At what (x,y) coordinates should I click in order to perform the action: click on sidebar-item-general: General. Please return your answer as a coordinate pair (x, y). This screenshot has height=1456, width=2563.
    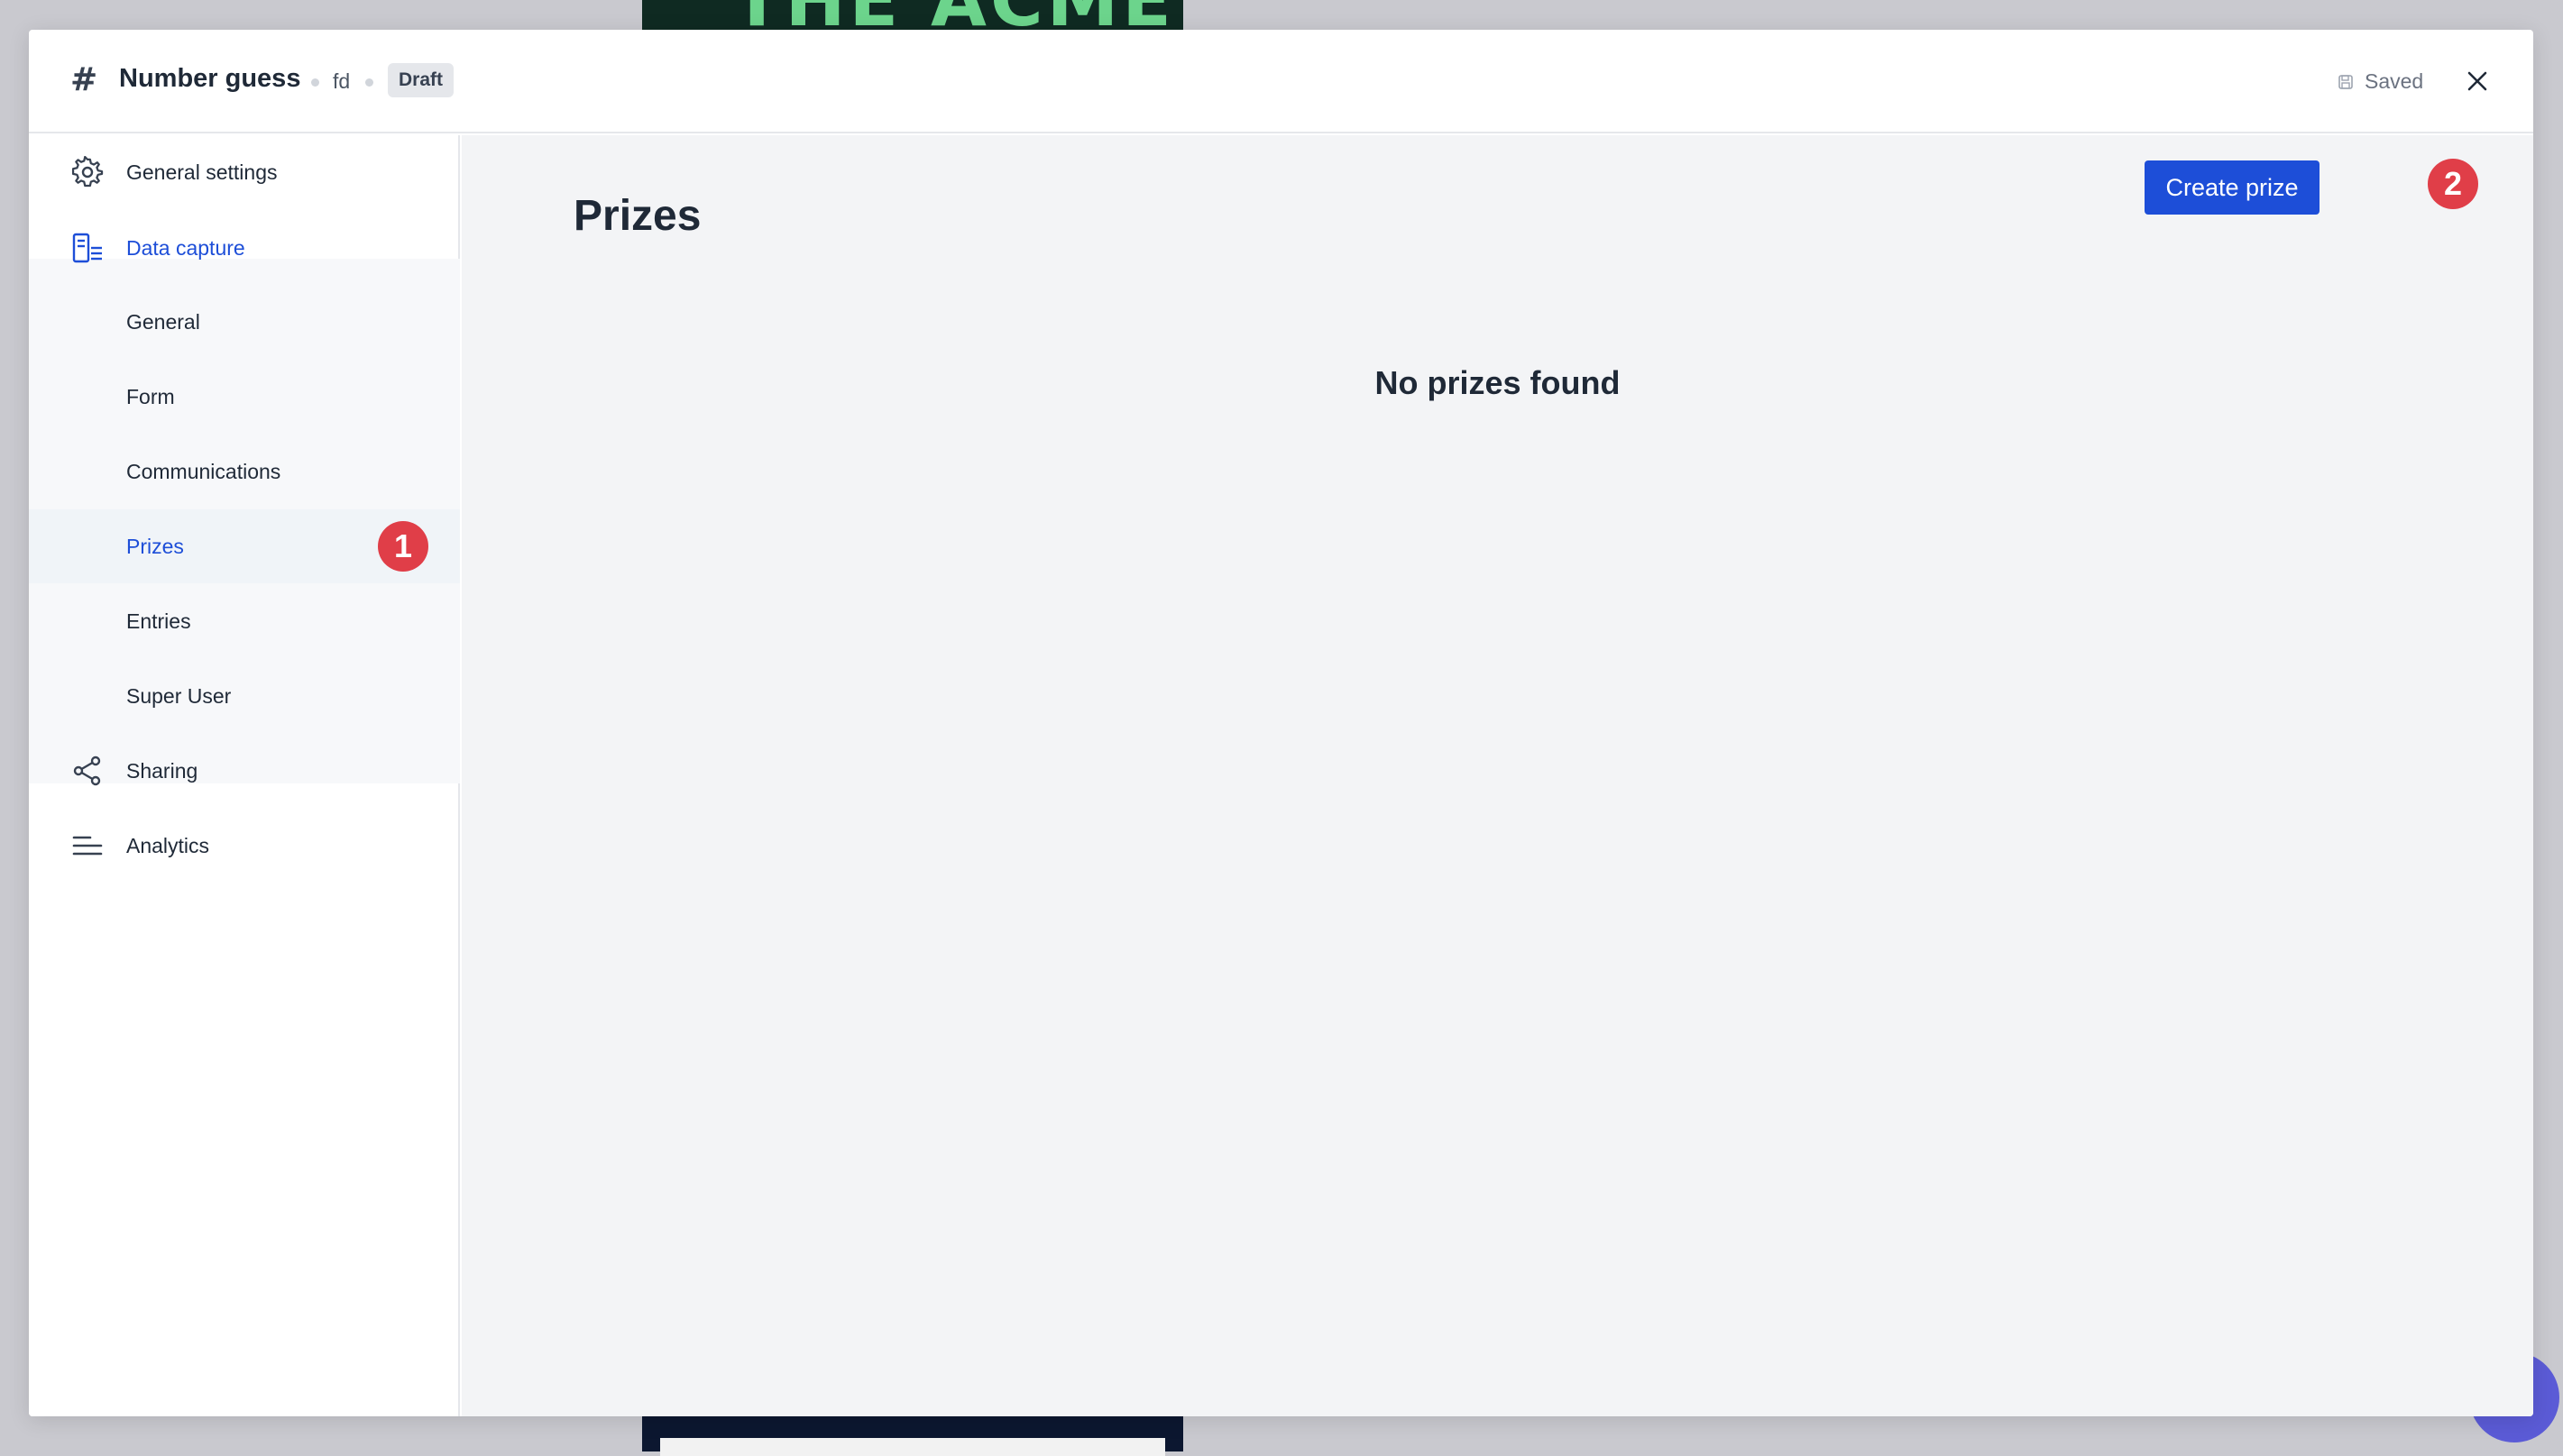
    Looking at the image, I should click on (244, 322).